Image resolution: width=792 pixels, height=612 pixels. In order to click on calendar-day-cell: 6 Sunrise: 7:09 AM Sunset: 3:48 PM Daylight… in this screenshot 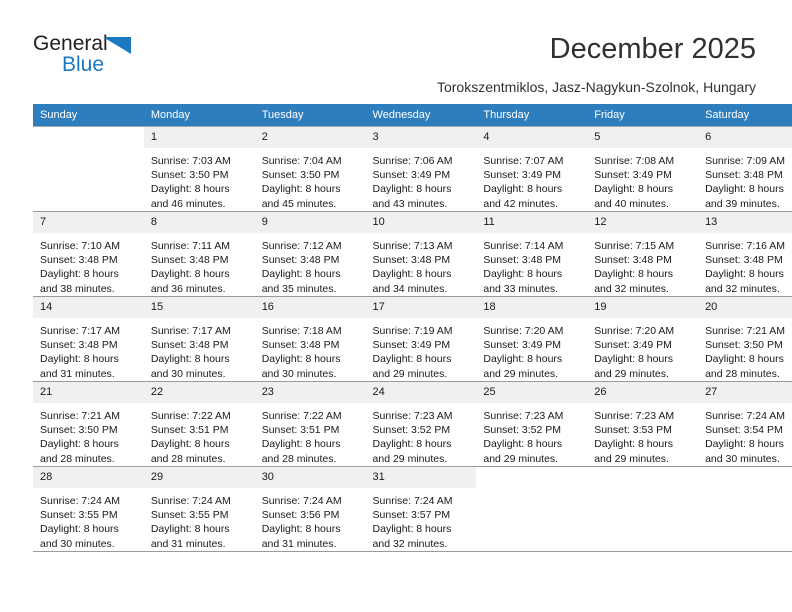, I will do `click(745, 169)`.